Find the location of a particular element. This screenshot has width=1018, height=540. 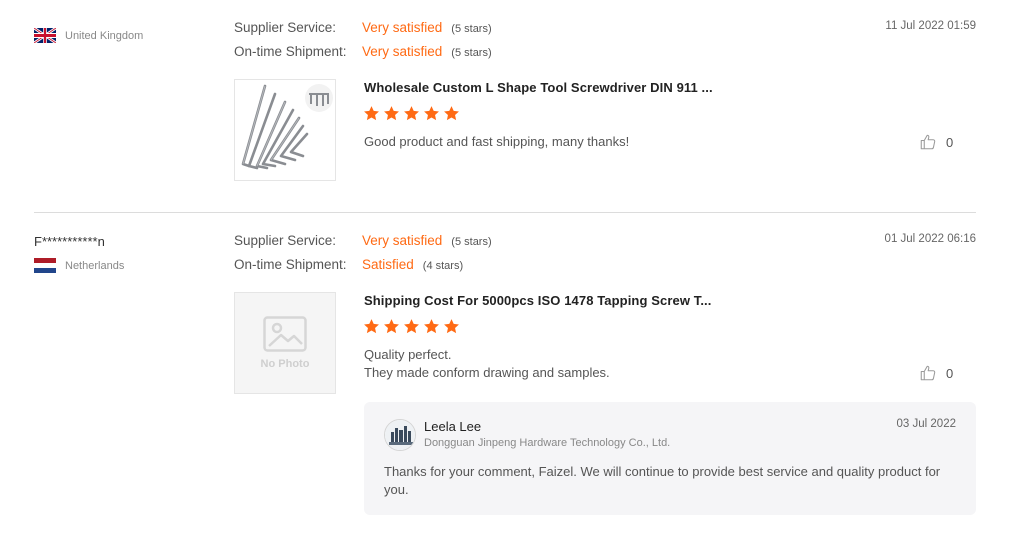

avatar is located at coordinates (400, 435).